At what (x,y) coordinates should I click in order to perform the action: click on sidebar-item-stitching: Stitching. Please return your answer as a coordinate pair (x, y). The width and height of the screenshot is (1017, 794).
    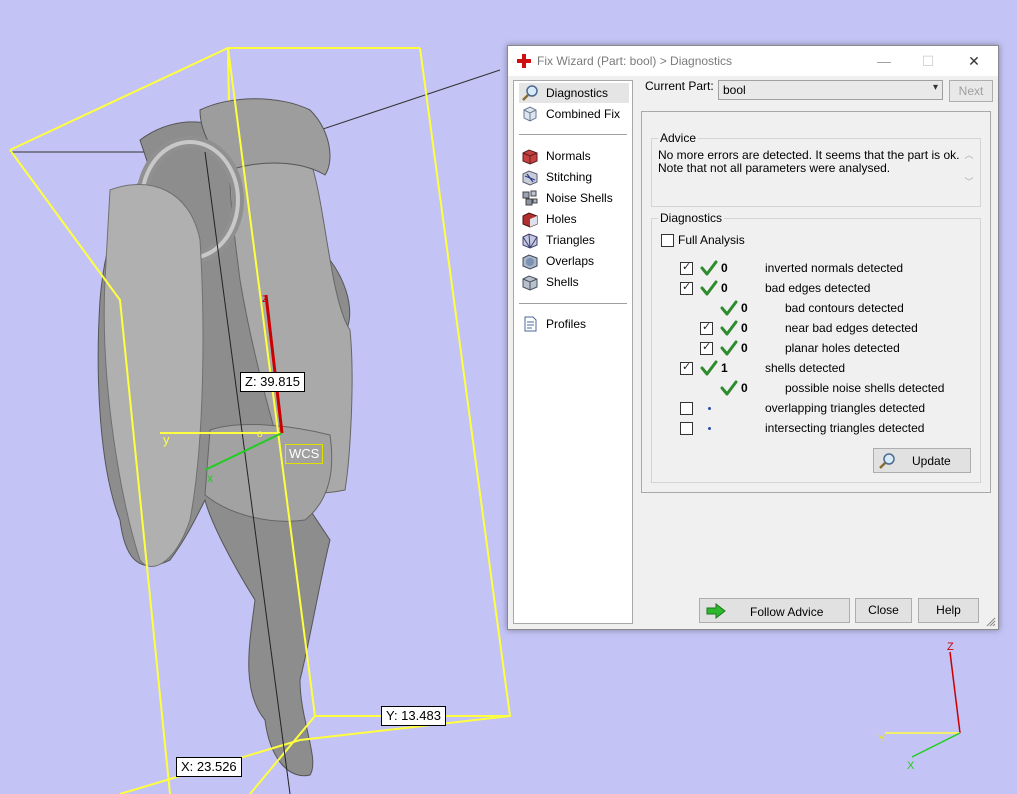
    Looking at the image, I should click on (574, 177).